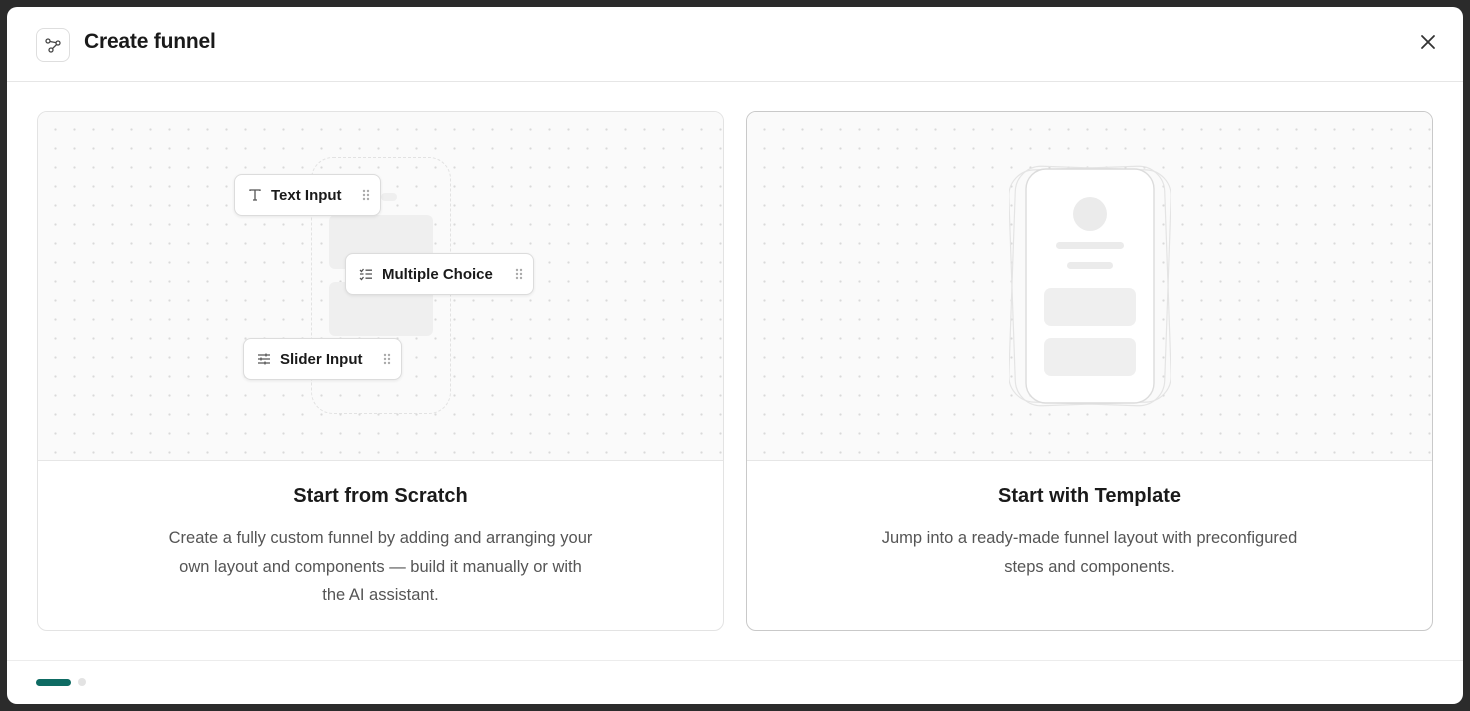 The image size is (1470, 711). What do you see at coordinates (366, 274) in the screenshot?
I see `checklist-icon` at bounding box center [366, 274].